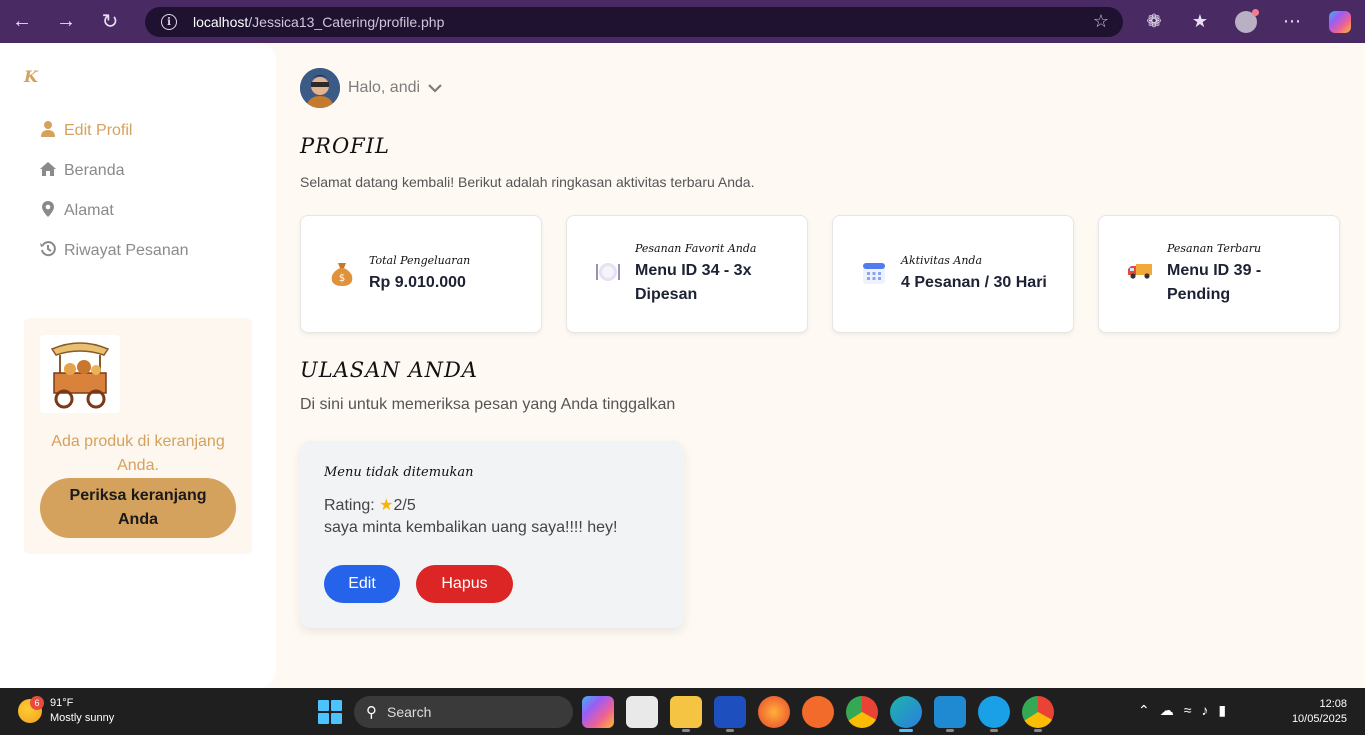 The width and height of the screenshot is (1365, 735). Describe the element at coordinates (98, 130) in the screenshot. I see `sidebar-item-label: Edit Profil` at that location.